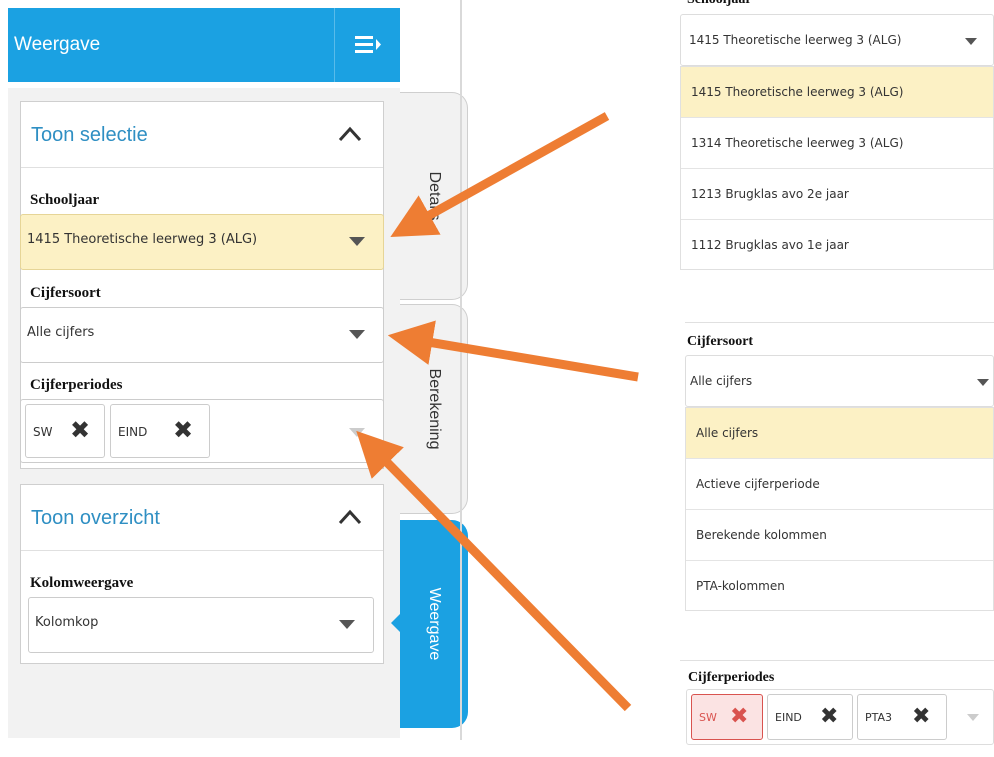 This screenshot has height=757, width=994. I want to click on arrow-to-schooljaar, so click(500, 174).